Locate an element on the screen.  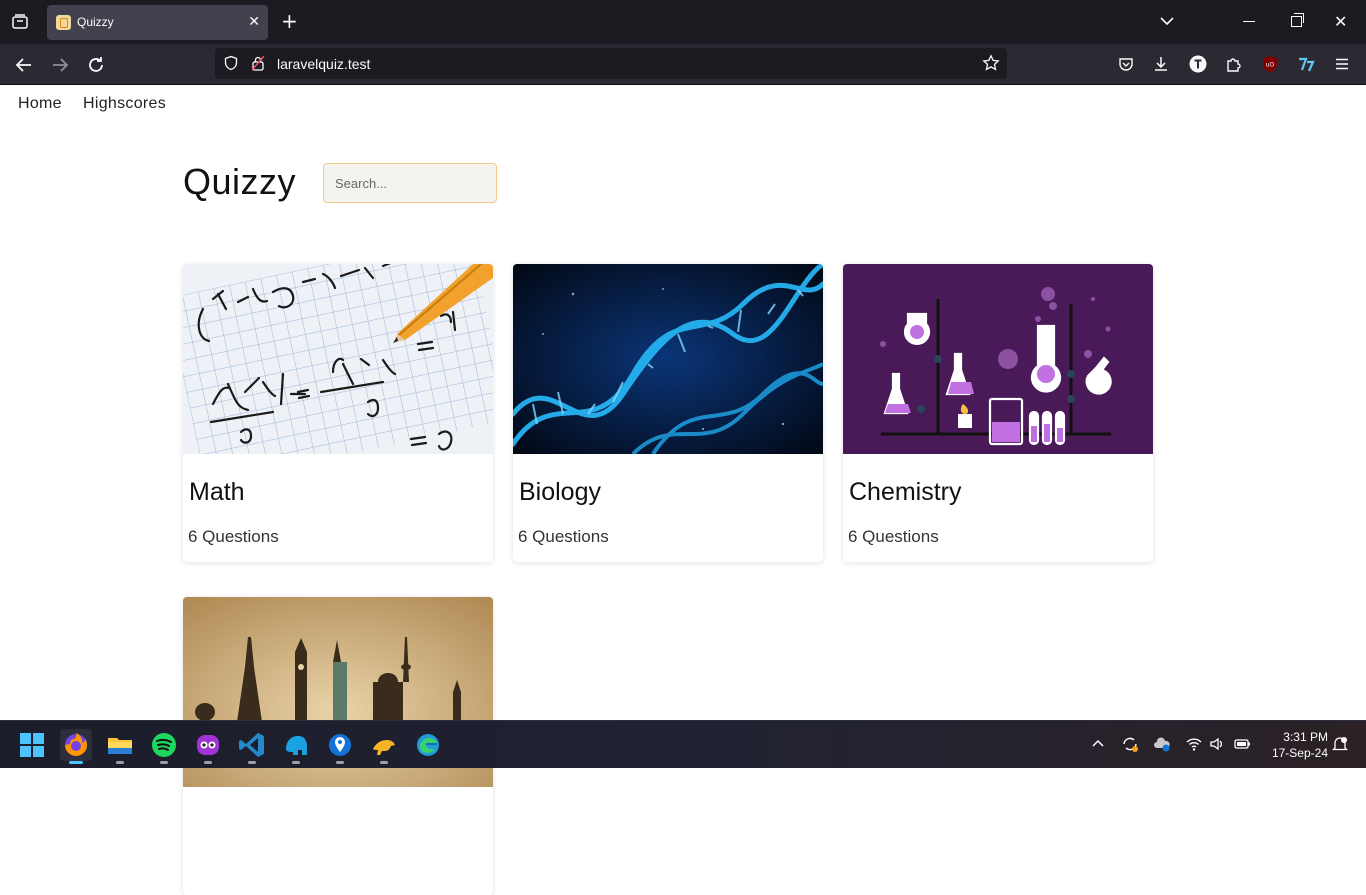
svg-text: uO is located at coordinates (1270, 65).